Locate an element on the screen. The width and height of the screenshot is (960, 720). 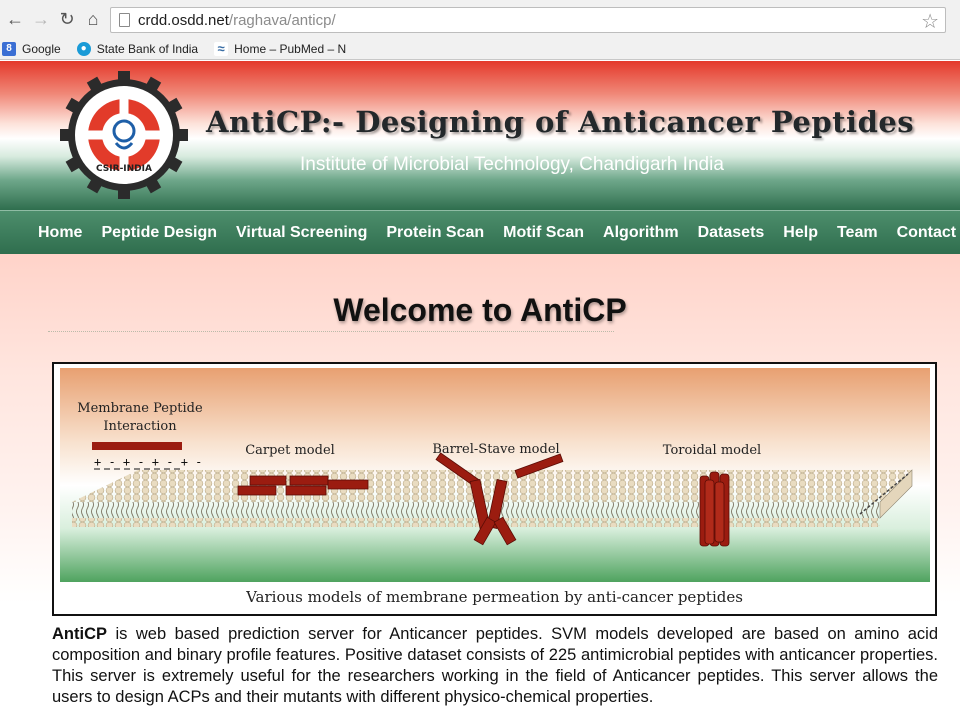
nav-virtual-screening: Virtual Screening is located at coordinates (301, 233).